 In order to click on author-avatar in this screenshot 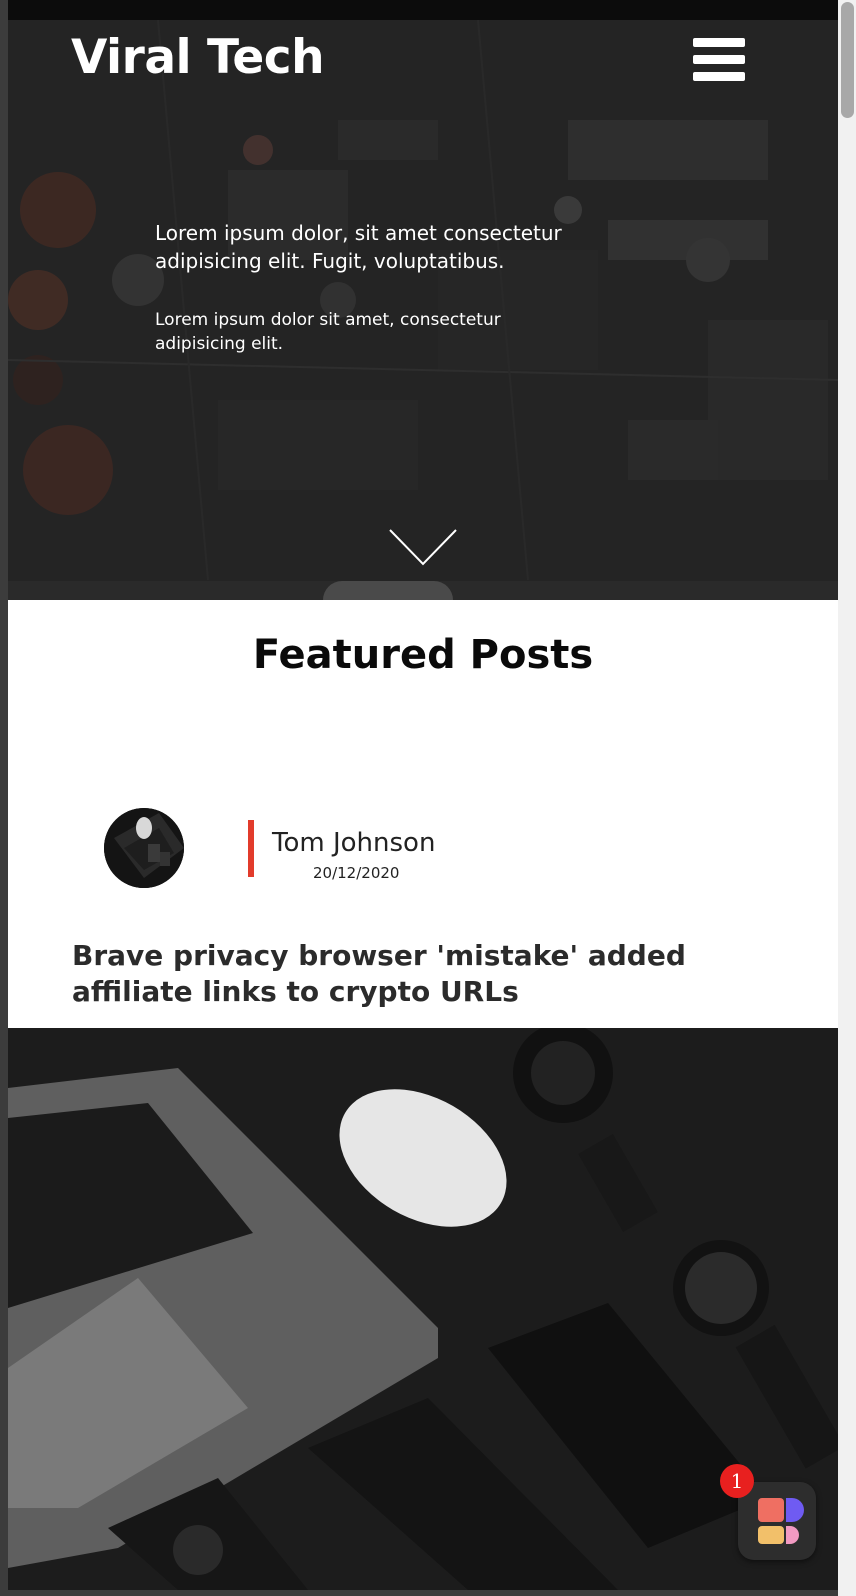, I will do `click(144, 848)`.